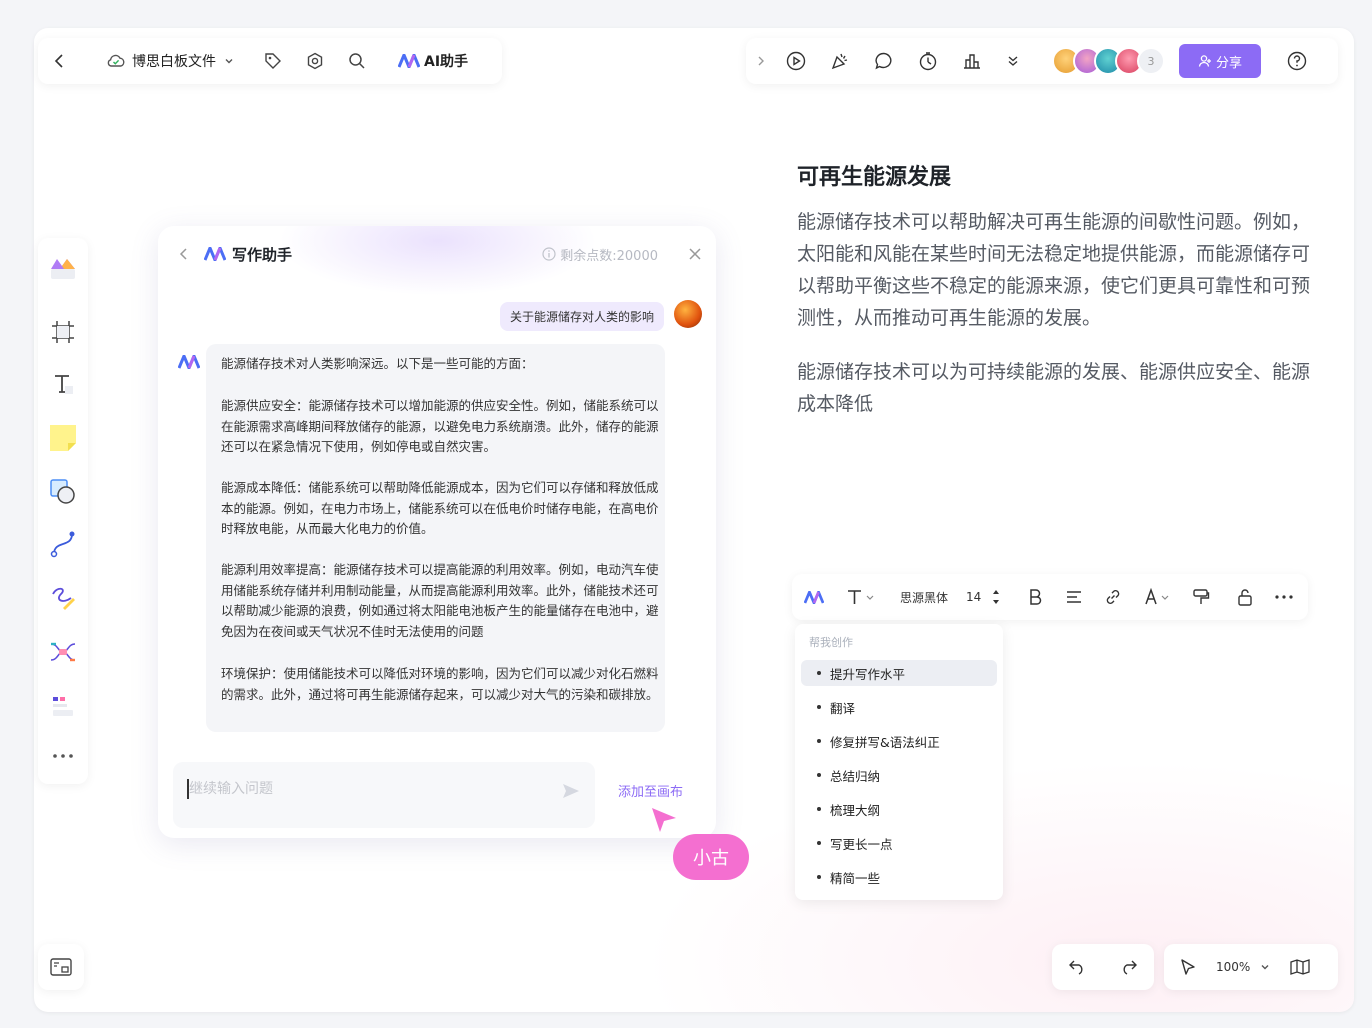 The width and height of the screenshot is (1372, 1028). What do you see at coordinates (1013, 61) in the screenshot?
I see `double-chevron-down-icon` at bounding box center [1013, 61].